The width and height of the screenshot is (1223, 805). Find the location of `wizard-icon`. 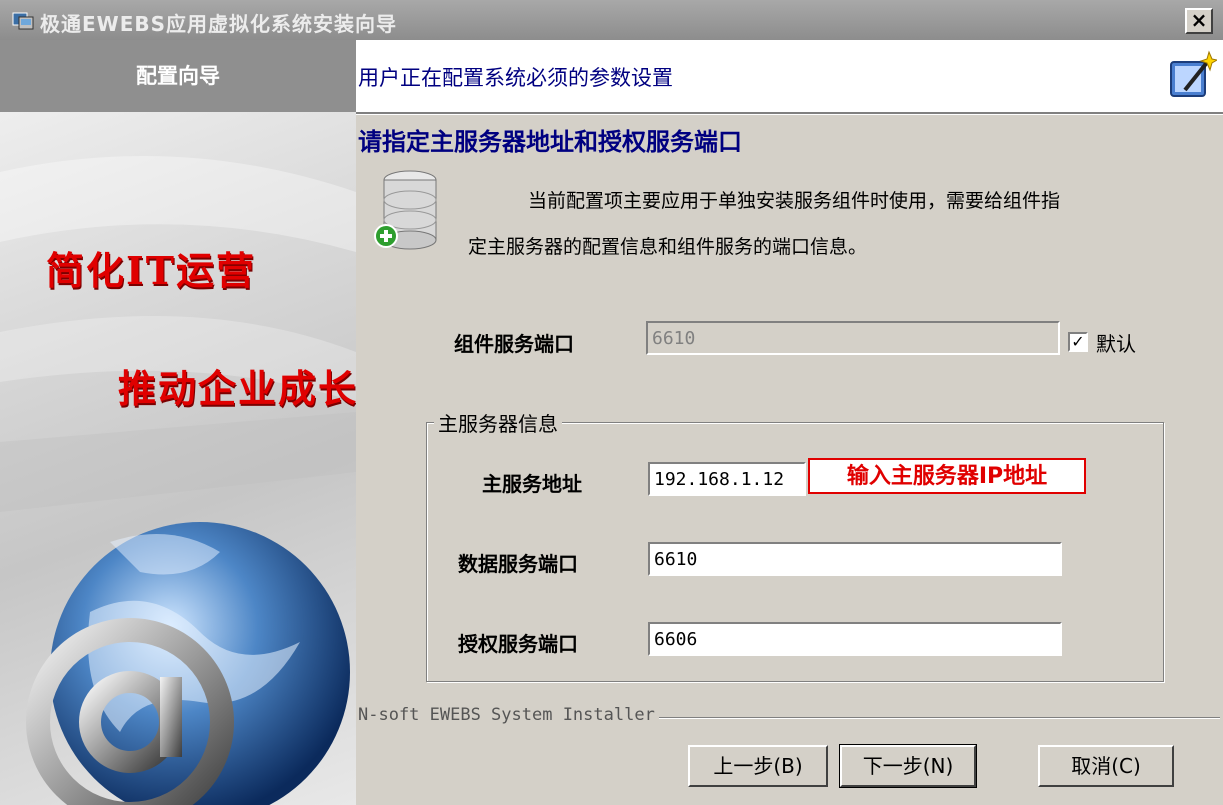

wizard-icon is located at coordinates (1193, 73).